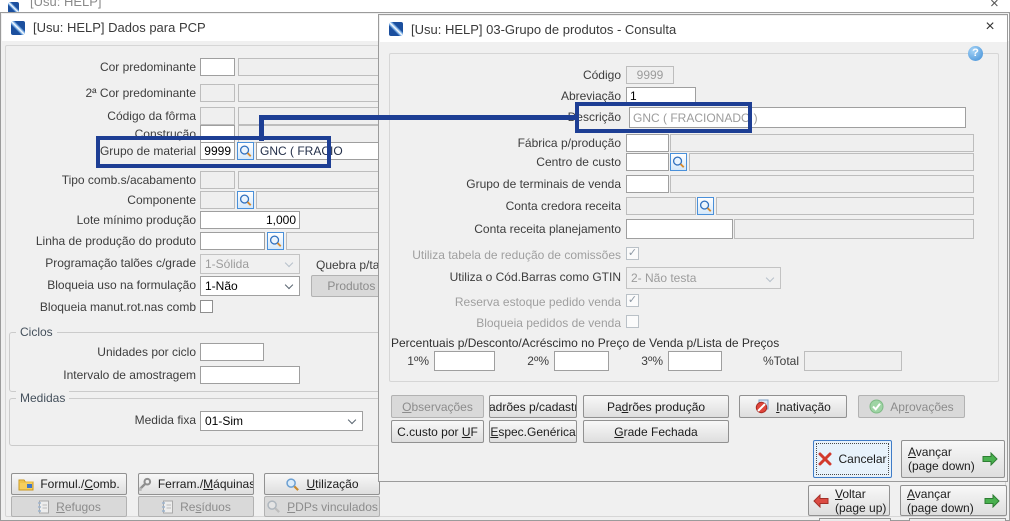  I want to click on conta-credora-label: Conta credora receita, so click(563, 206).